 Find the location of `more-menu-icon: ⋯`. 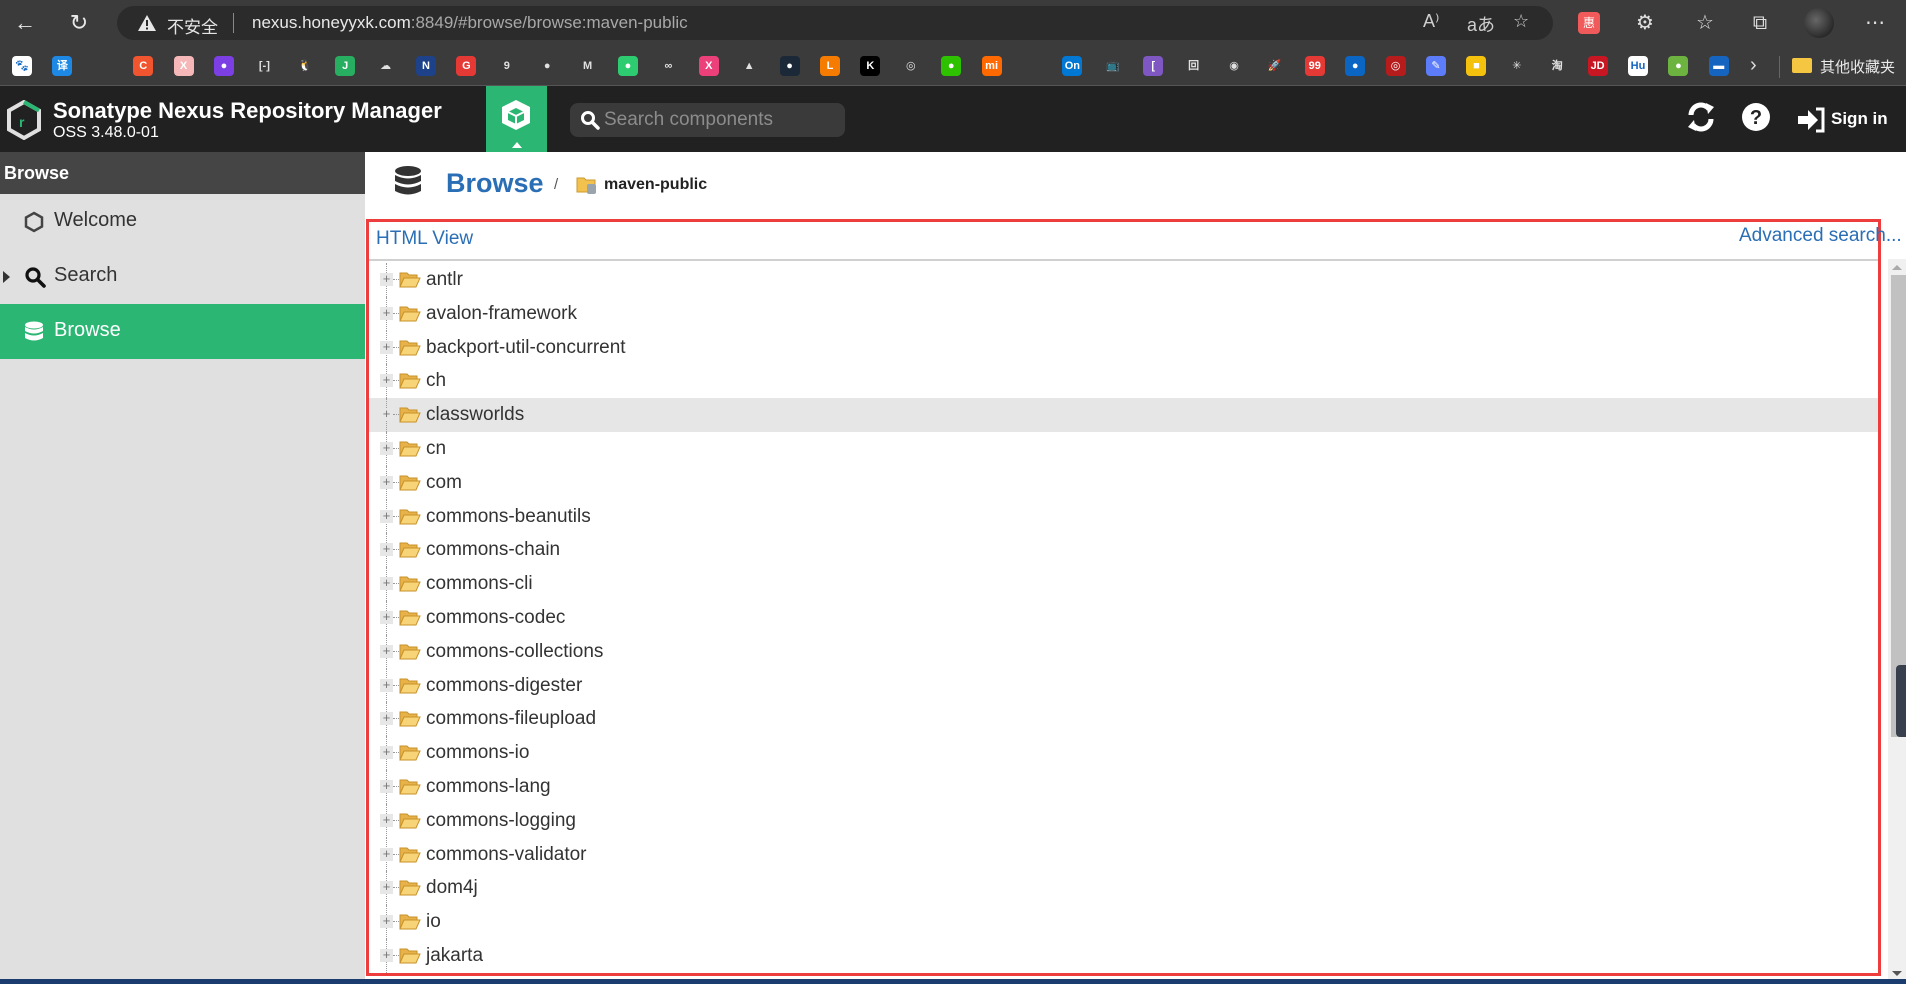

more-menu-icon: ⋯ is located at coordinates (1875, 23).